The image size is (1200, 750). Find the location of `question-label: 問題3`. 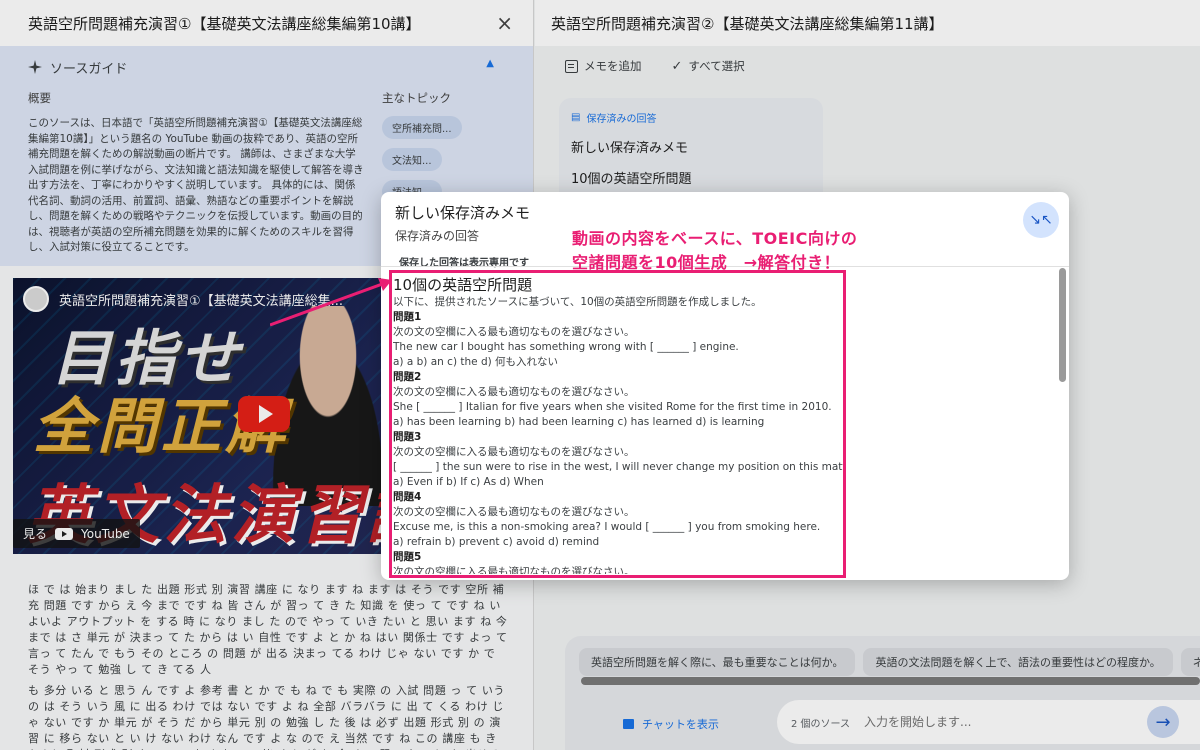

question-label: 問題3 is located at coordinates (407, 437).